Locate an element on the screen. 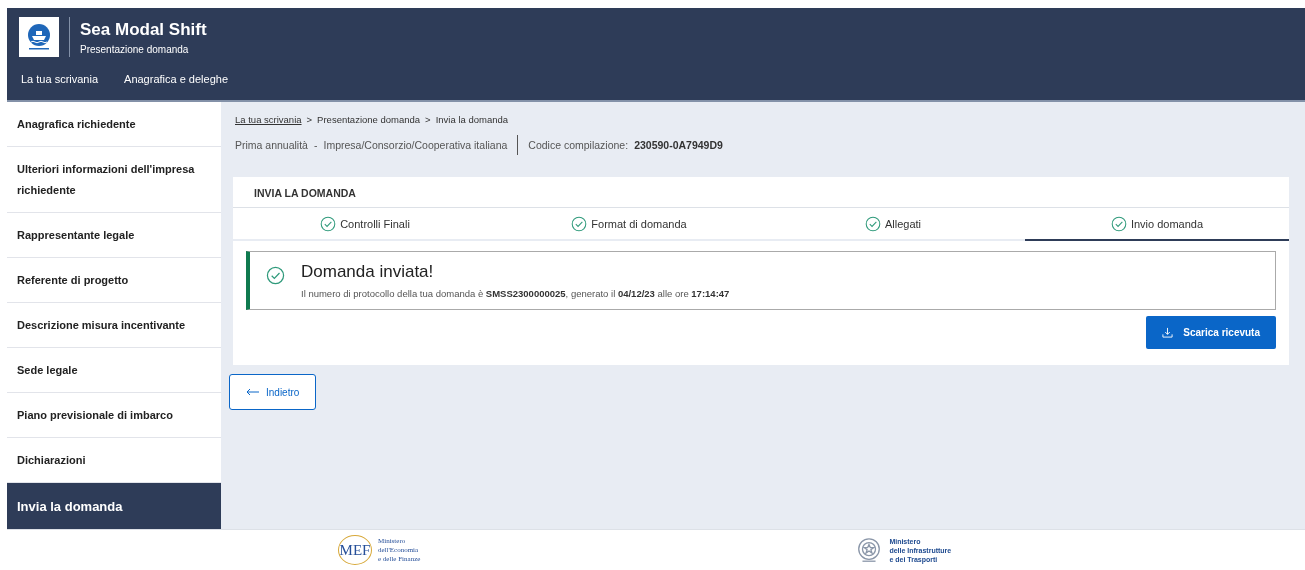  app-subtitle: Presentazione domanda is located at coordinates (135, 49).